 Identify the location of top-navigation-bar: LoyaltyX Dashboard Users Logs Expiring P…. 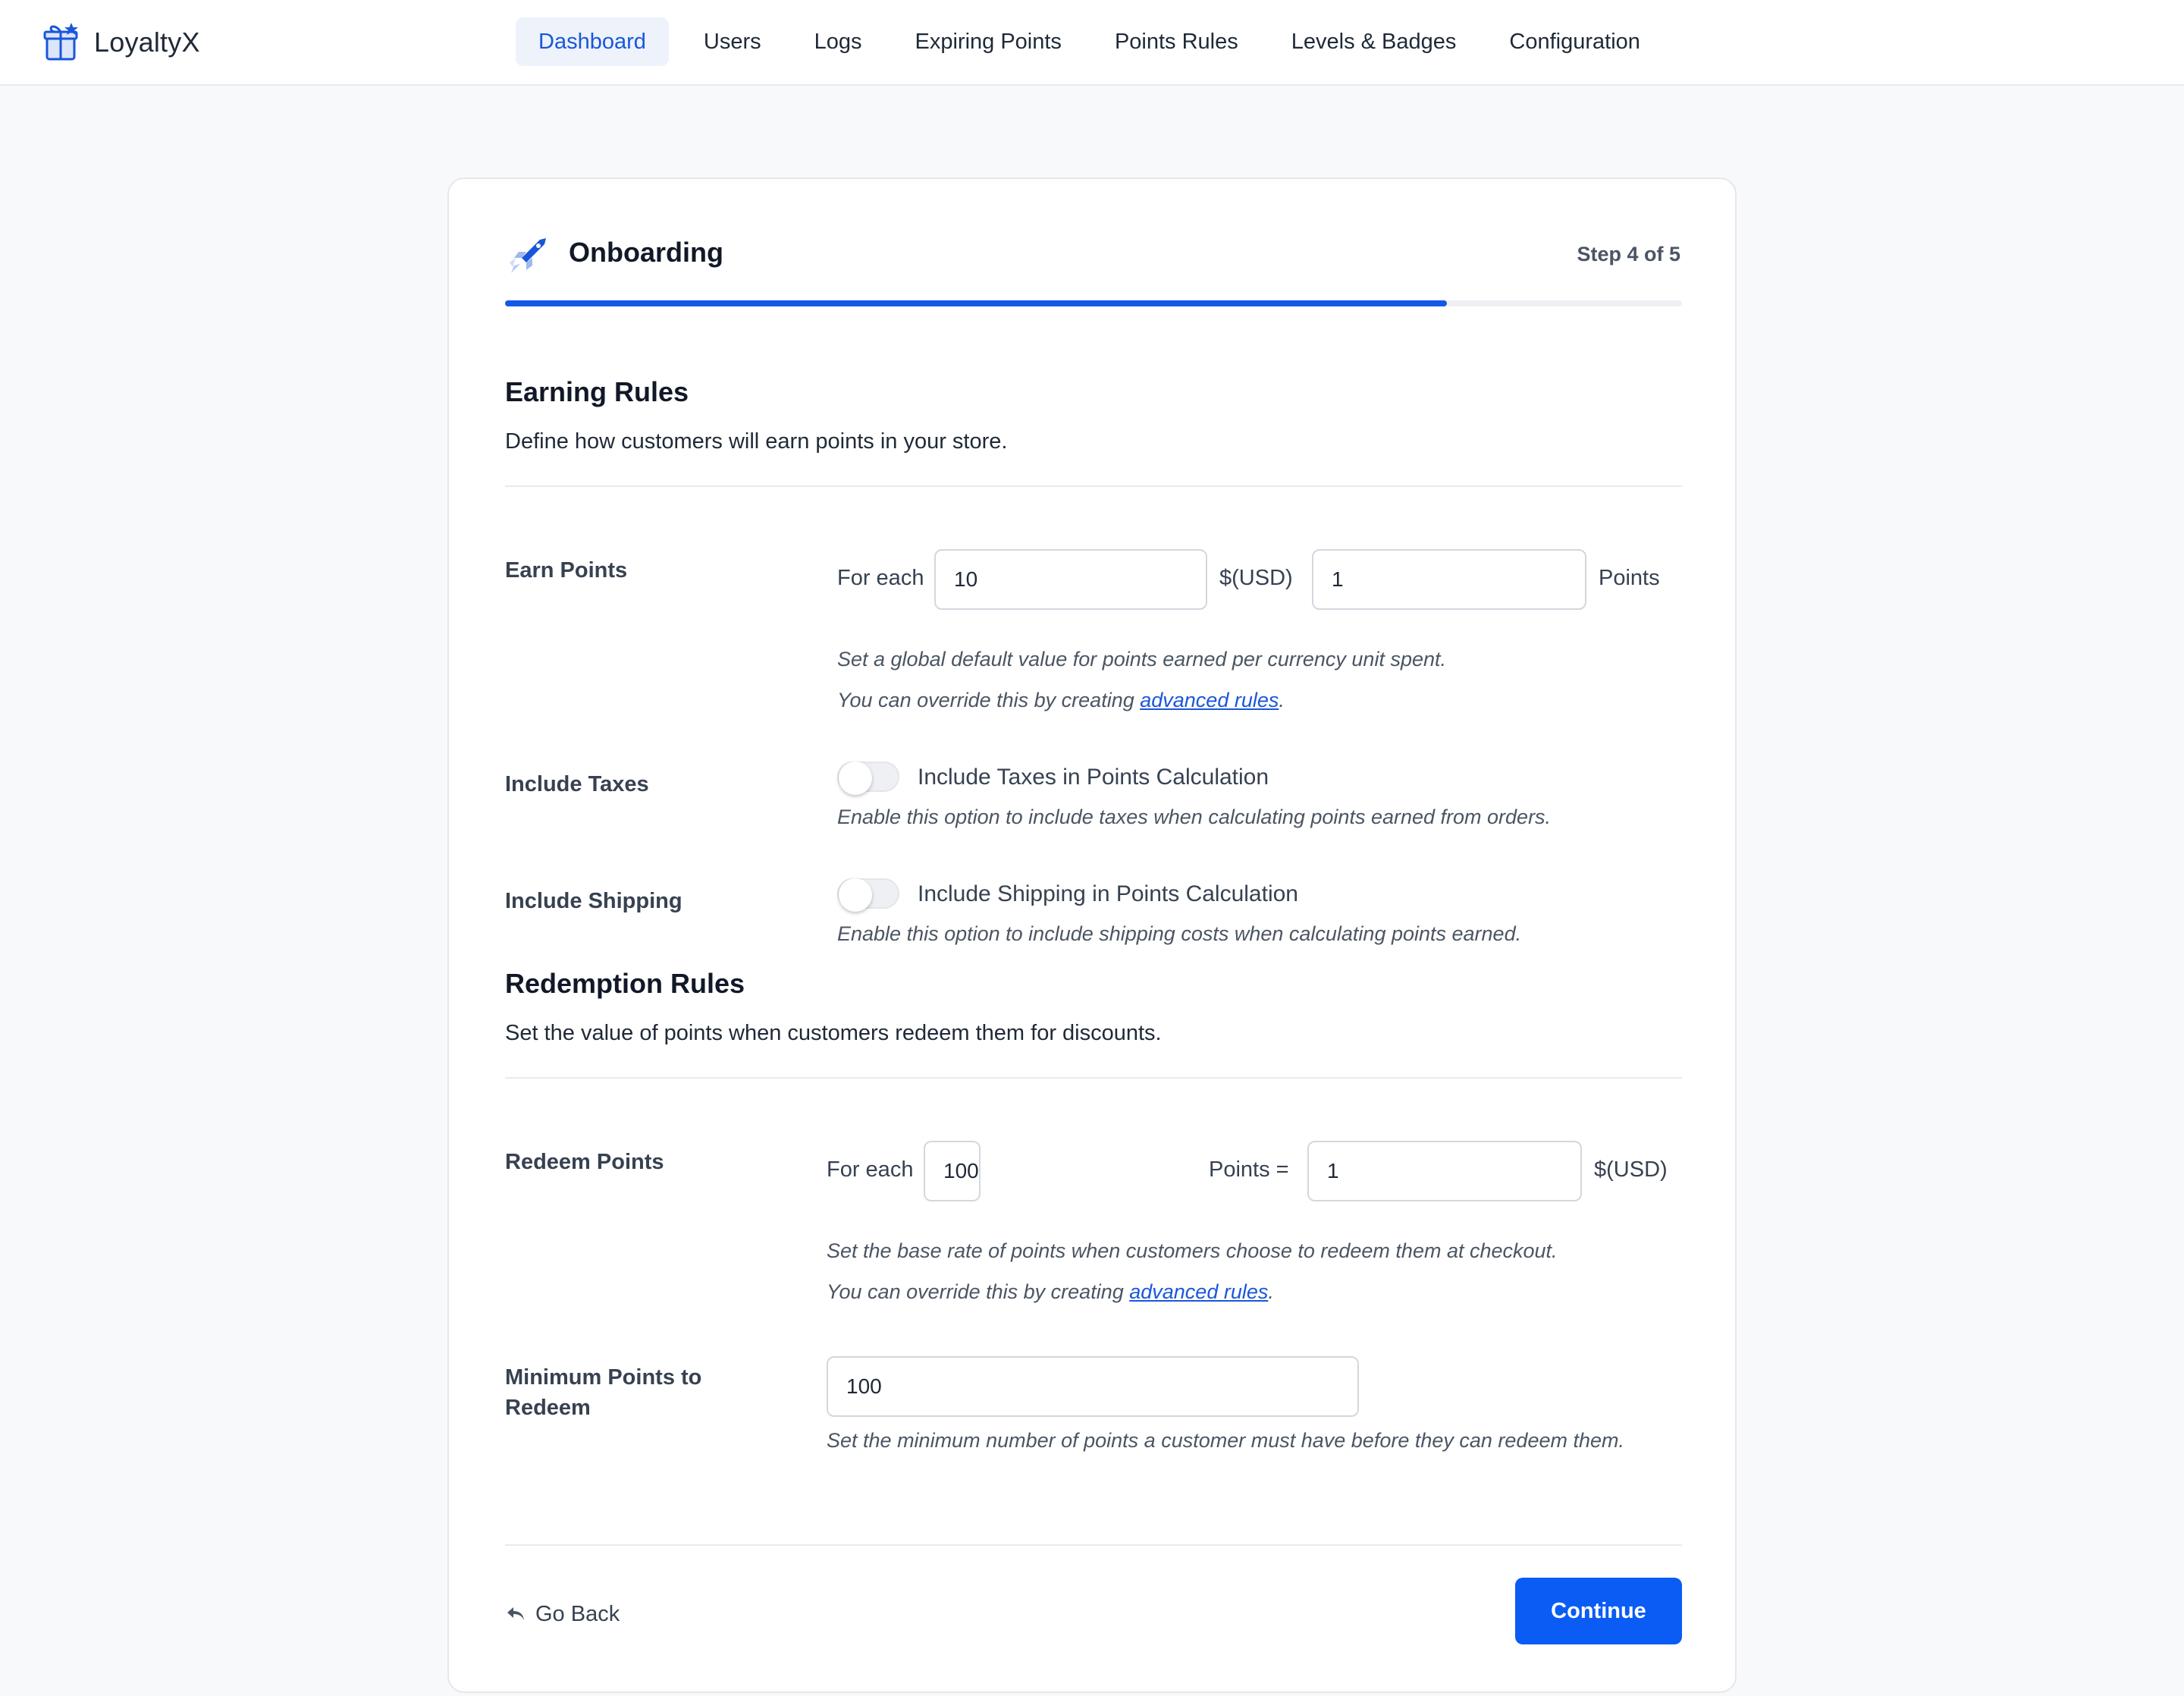
(1092, 43).